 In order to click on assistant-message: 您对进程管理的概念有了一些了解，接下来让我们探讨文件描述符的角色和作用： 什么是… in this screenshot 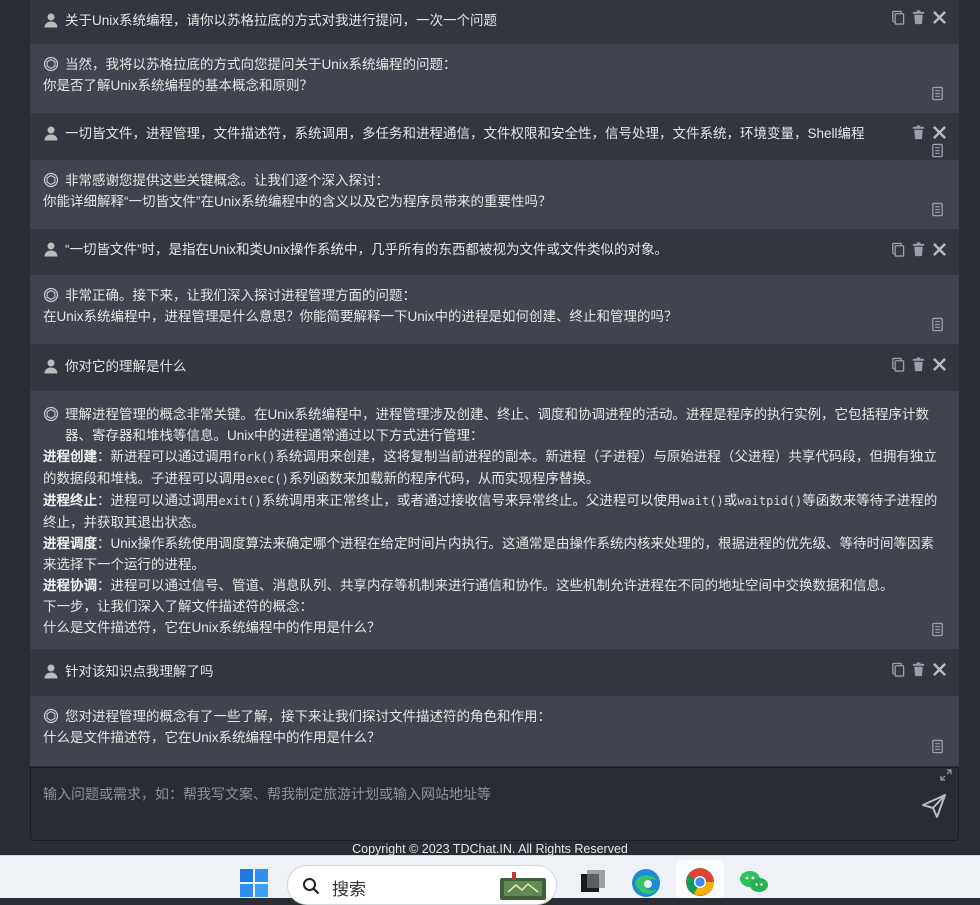, I will do `click(494, 731)`.